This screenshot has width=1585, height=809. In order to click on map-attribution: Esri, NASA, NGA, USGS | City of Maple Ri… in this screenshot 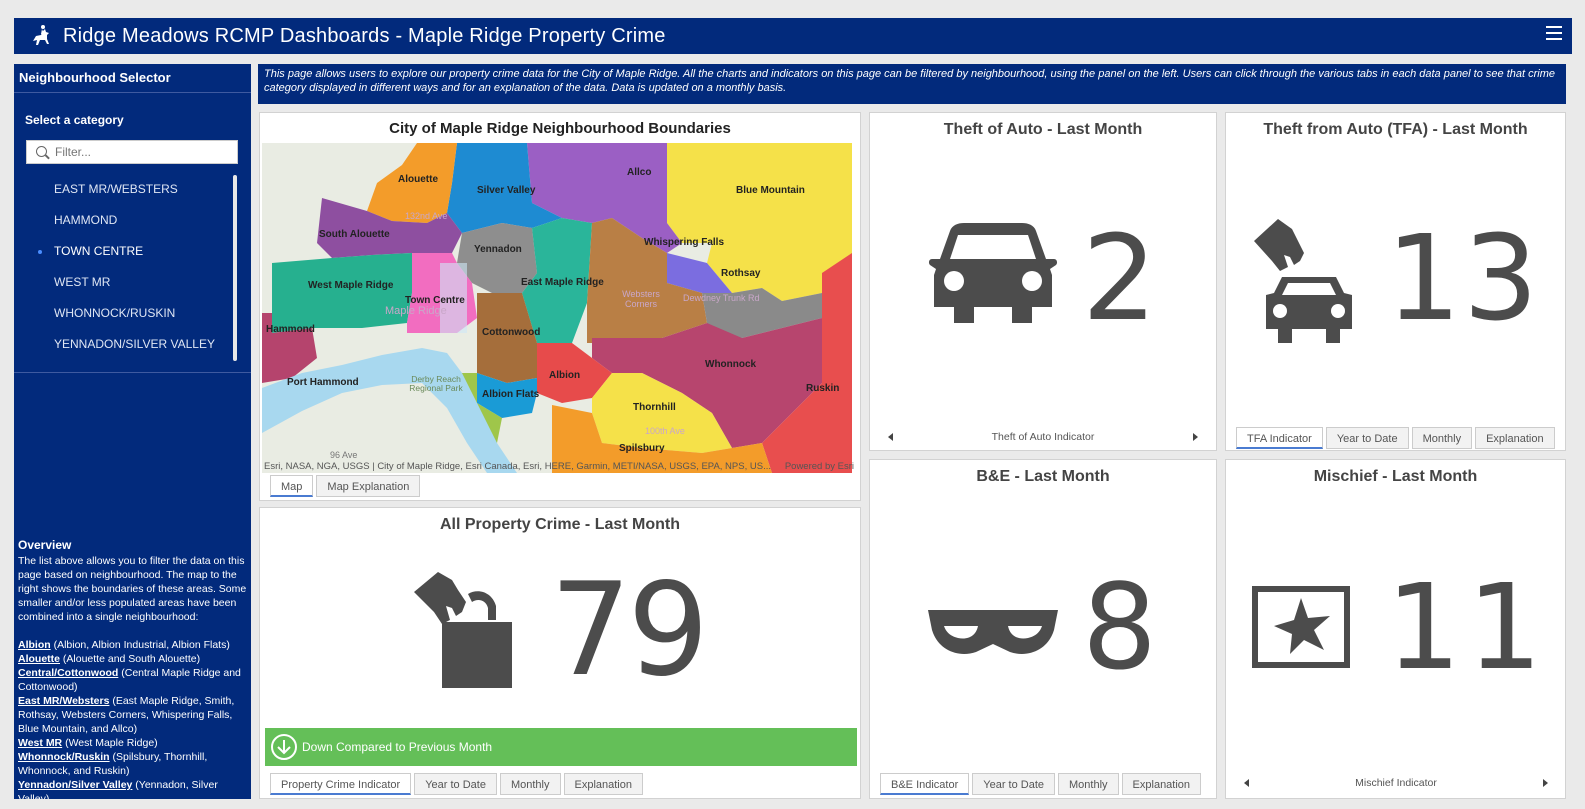, I will do `click(517, 466)`.